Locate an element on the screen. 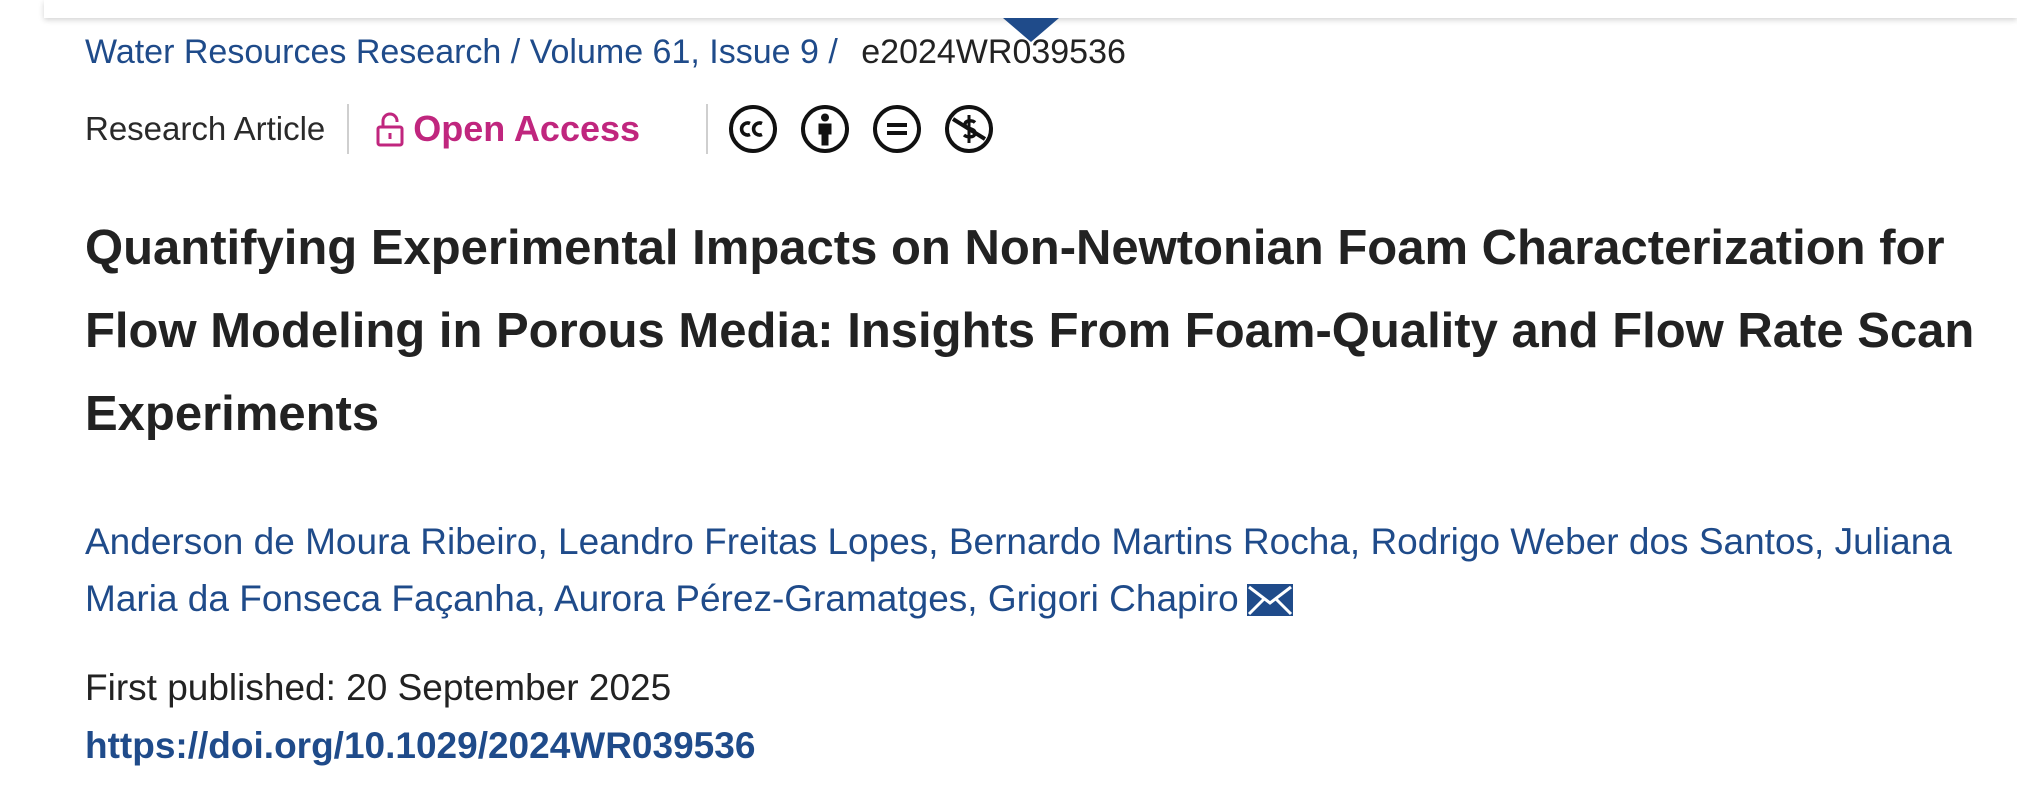 This screenshot has height=801, width=2017. breadcrumb-volume-issue-link: Volume 61, Issue 9 is located at coordinates (674, 52).